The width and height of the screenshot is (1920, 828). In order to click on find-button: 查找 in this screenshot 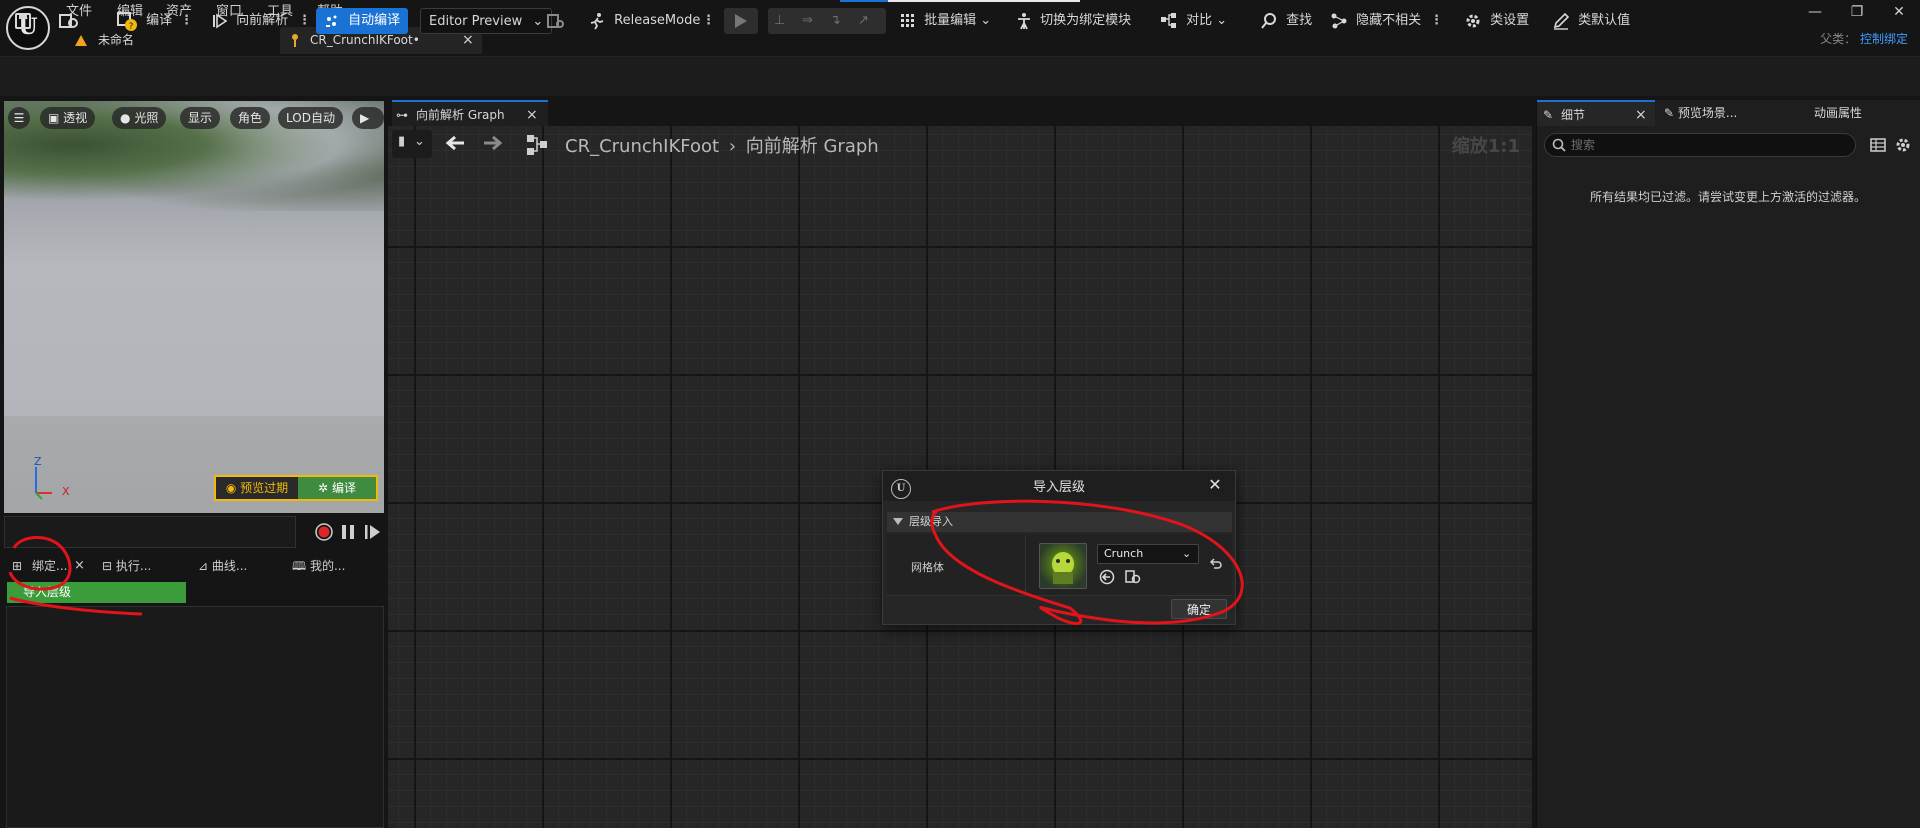, I will do `click(1286, 21)`.